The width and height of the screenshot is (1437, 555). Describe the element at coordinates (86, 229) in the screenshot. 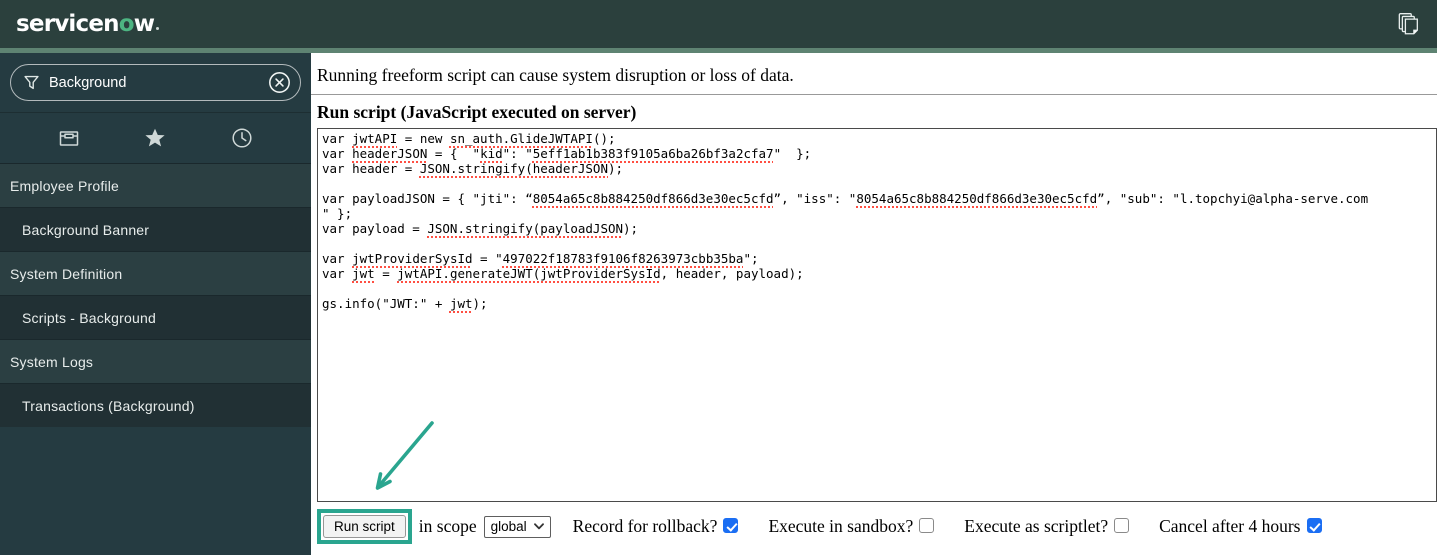

I see `nav-item-label: Background Banner` at that location.